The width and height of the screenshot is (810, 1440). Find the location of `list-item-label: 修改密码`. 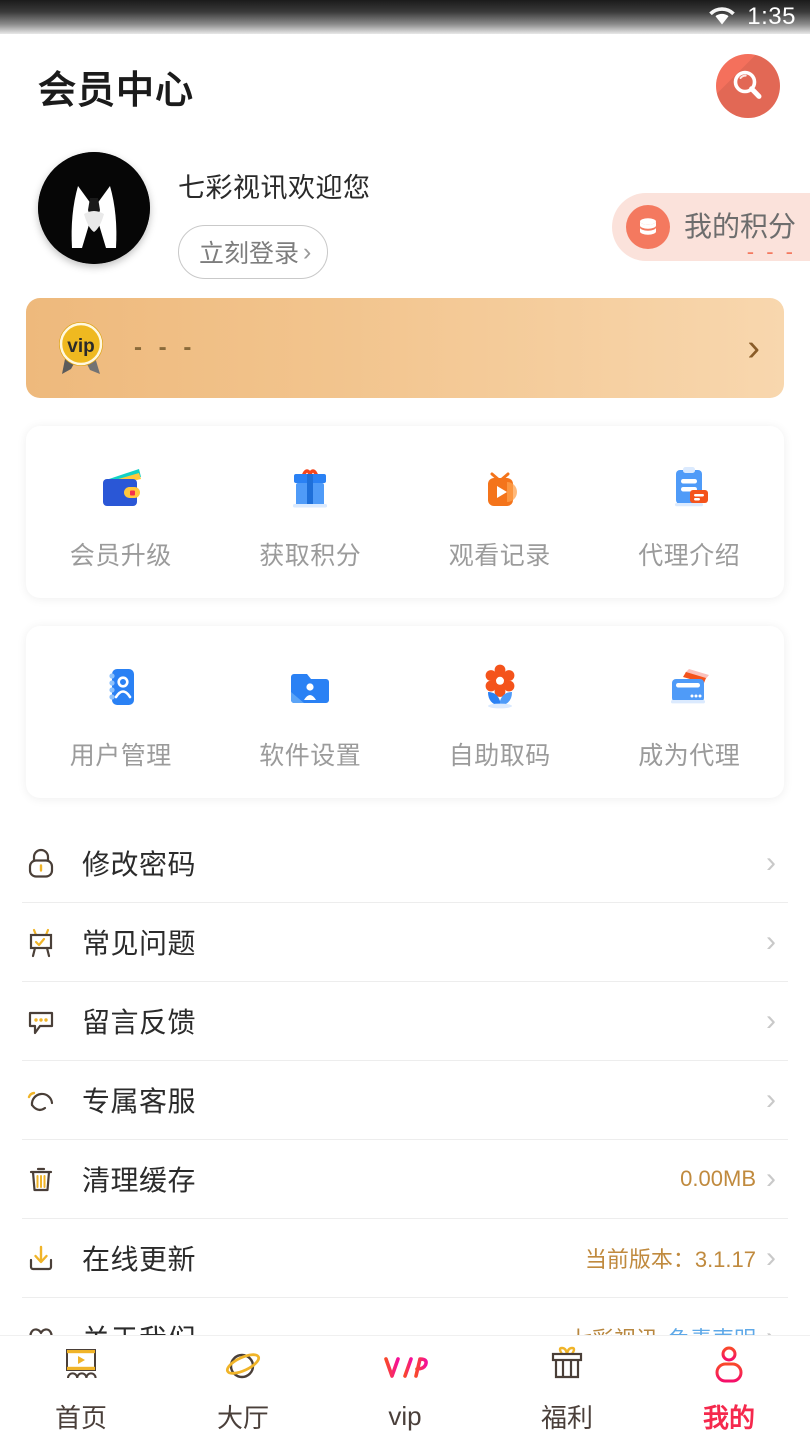

list-item-label: 修改密码 is located at coordinates (139, 864).